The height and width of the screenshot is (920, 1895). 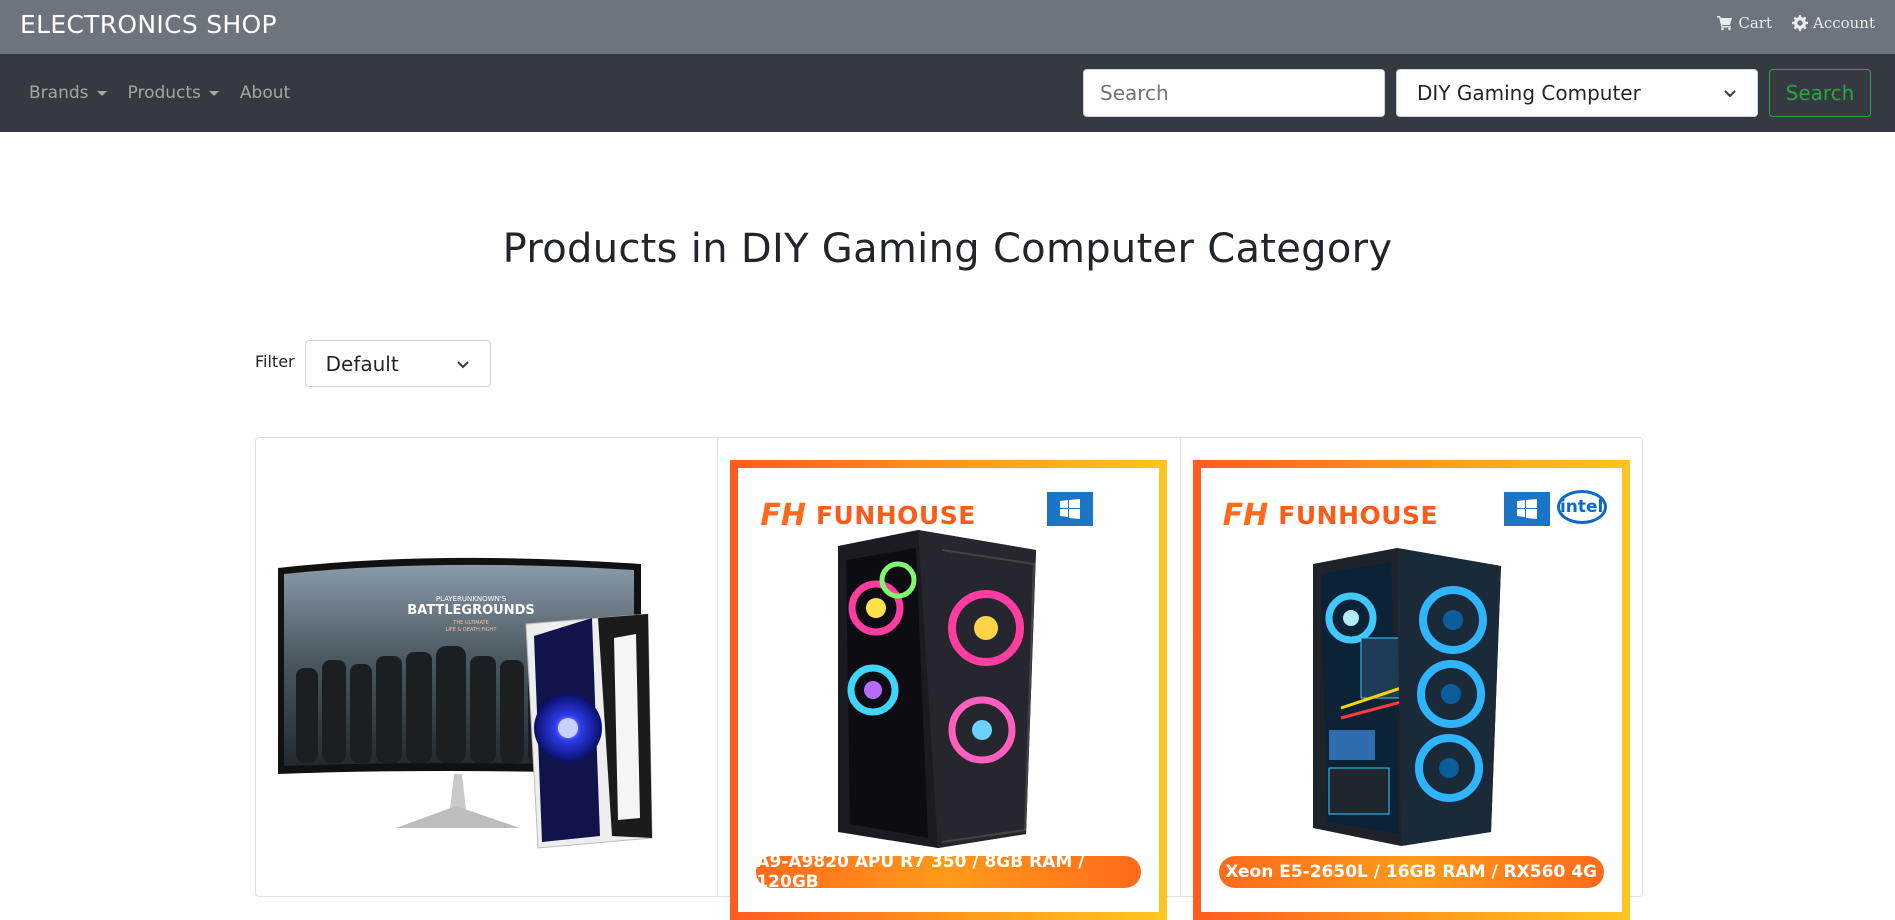 I want to click on products-dropdown: Products, so click(x=173, y=93).